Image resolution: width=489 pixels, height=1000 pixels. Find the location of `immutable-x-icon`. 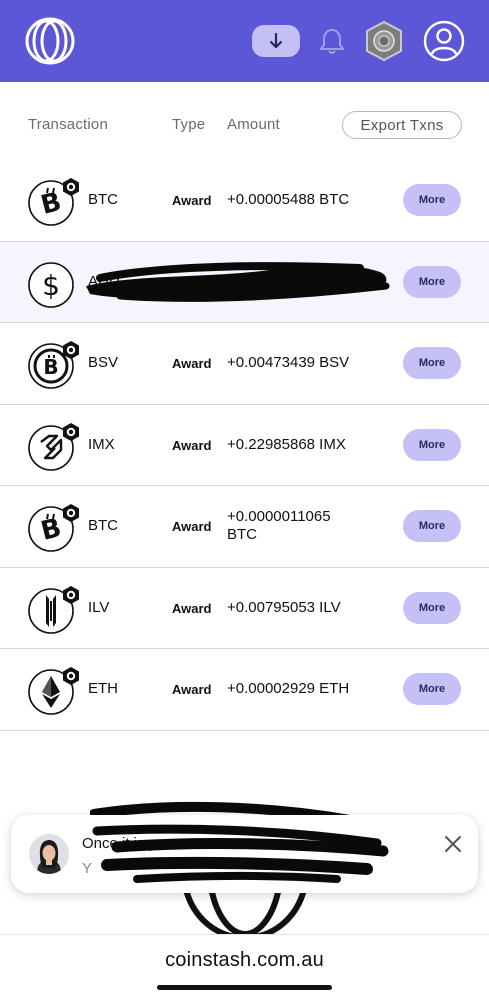

immutable-x-icon is located at coordinates (53, 446).